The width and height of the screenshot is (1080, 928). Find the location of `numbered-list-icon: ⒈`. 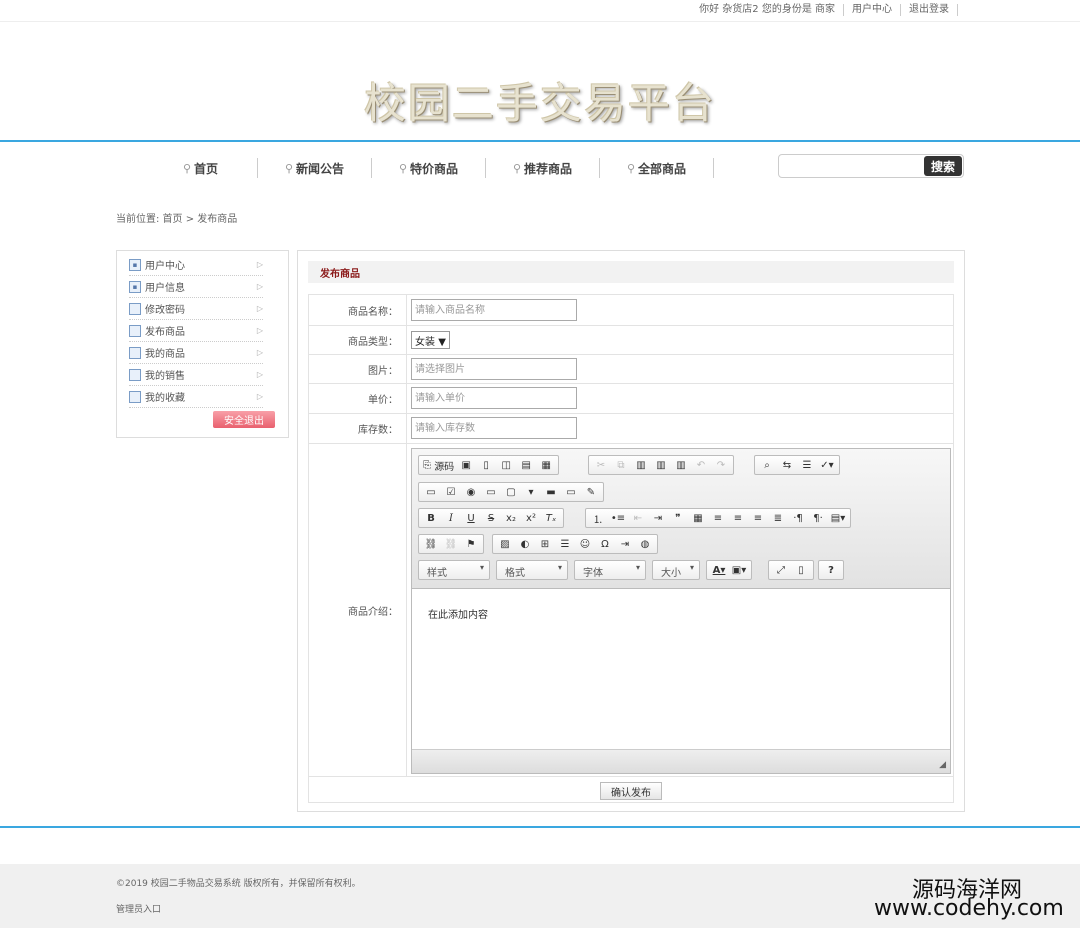

numbered-list-icon: ⒈ is located at coordinates (598, 518).